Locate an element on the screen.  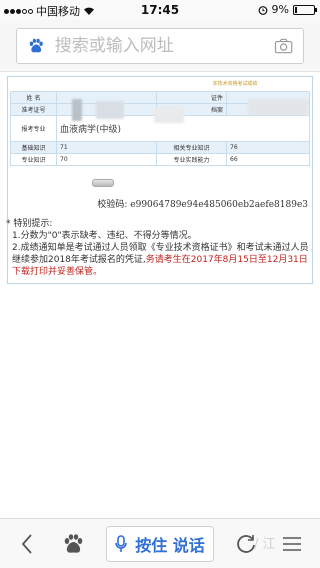
back-chevron-icon is located at coordinates (26, 544).